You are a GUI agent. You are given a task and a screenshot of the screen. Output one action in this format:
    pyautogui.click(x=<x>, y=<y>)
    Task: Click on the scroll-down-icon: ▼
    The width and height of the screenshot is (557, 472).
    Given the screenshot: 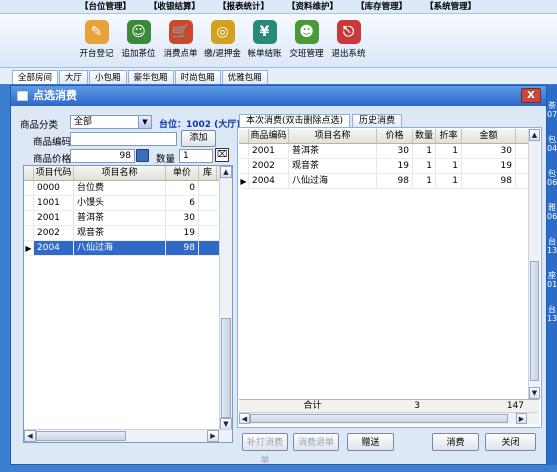 What is the action you would take?
    pyautogui.click(x=534, y=393)
    